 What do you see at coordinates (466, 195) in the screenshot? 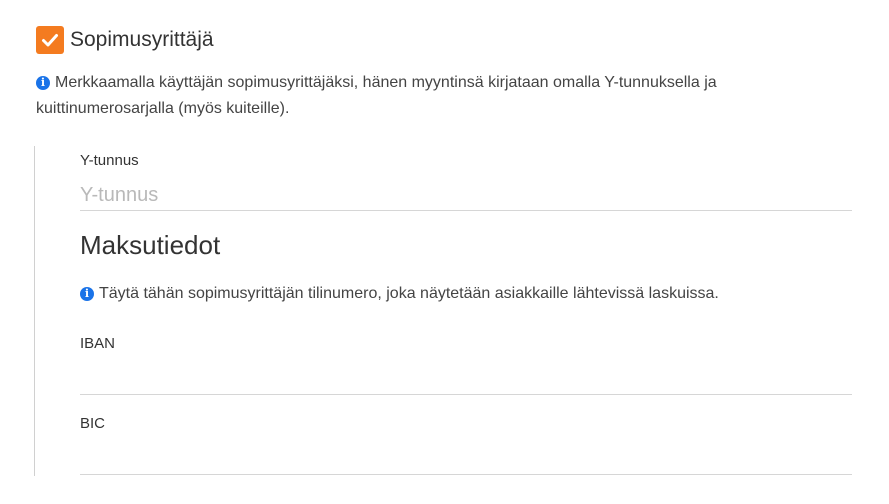
I see `ytunnus-input` at bounding box center [466, 195].